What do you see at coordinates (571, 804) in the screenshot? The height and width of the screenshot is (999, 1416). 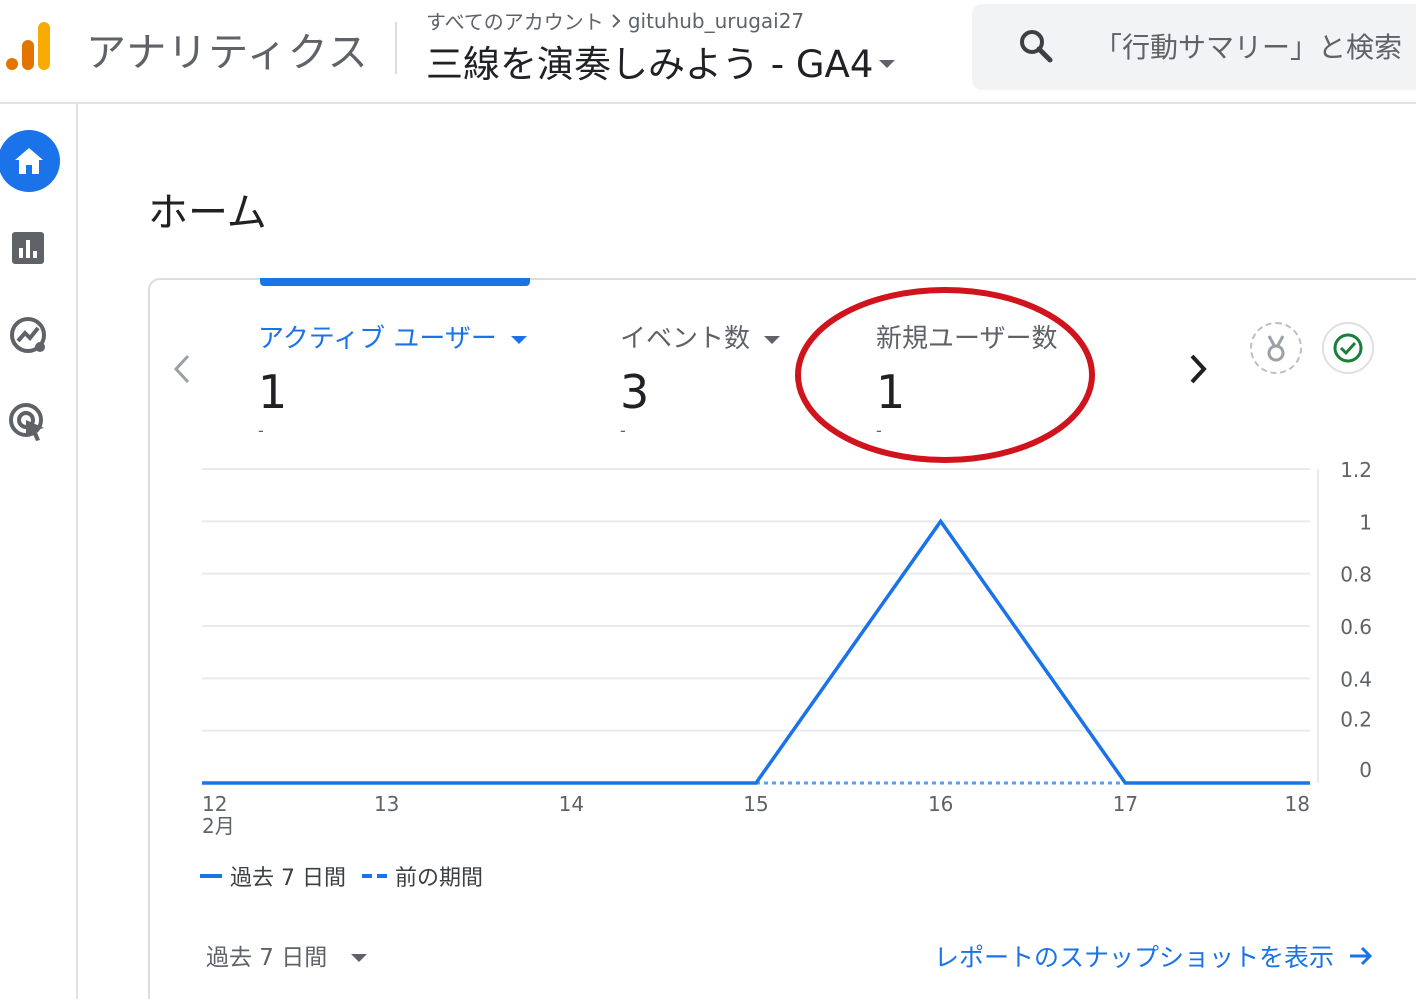 I see `x-tick-label: 14` at bounding box center [571, 804].